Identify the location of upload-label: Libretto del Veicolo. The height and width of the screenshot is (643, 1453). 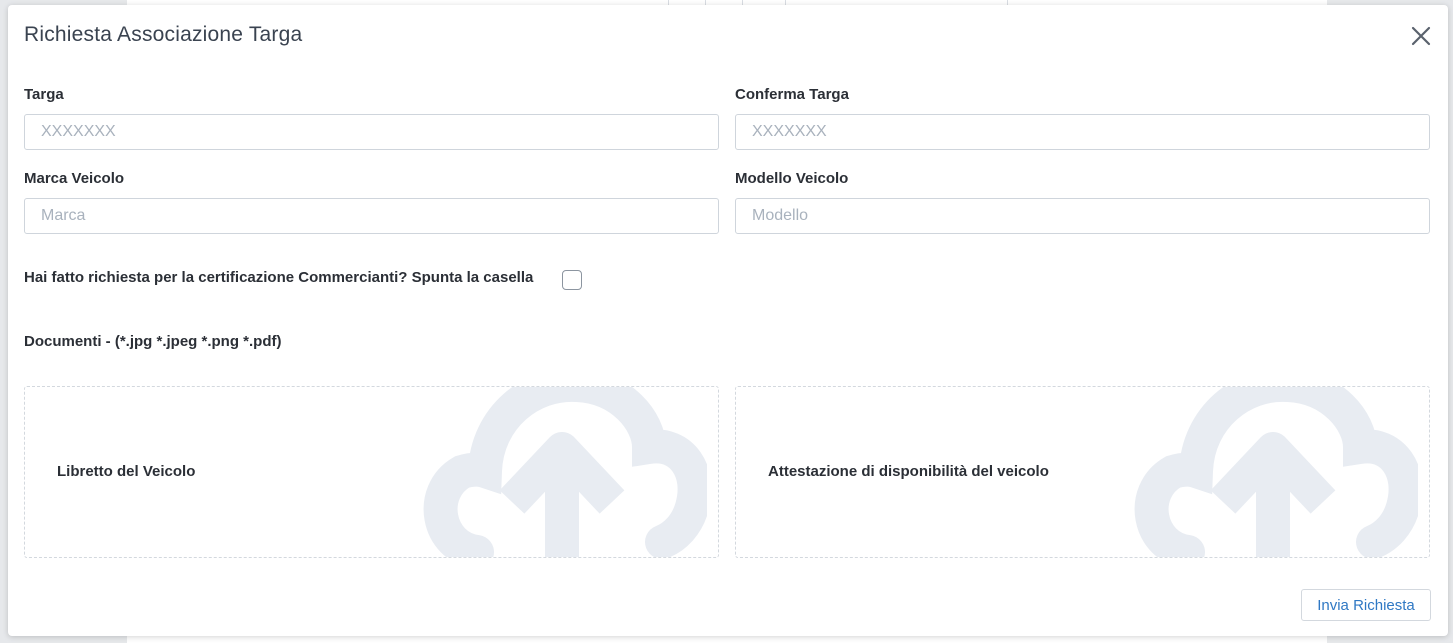
(126, 471).